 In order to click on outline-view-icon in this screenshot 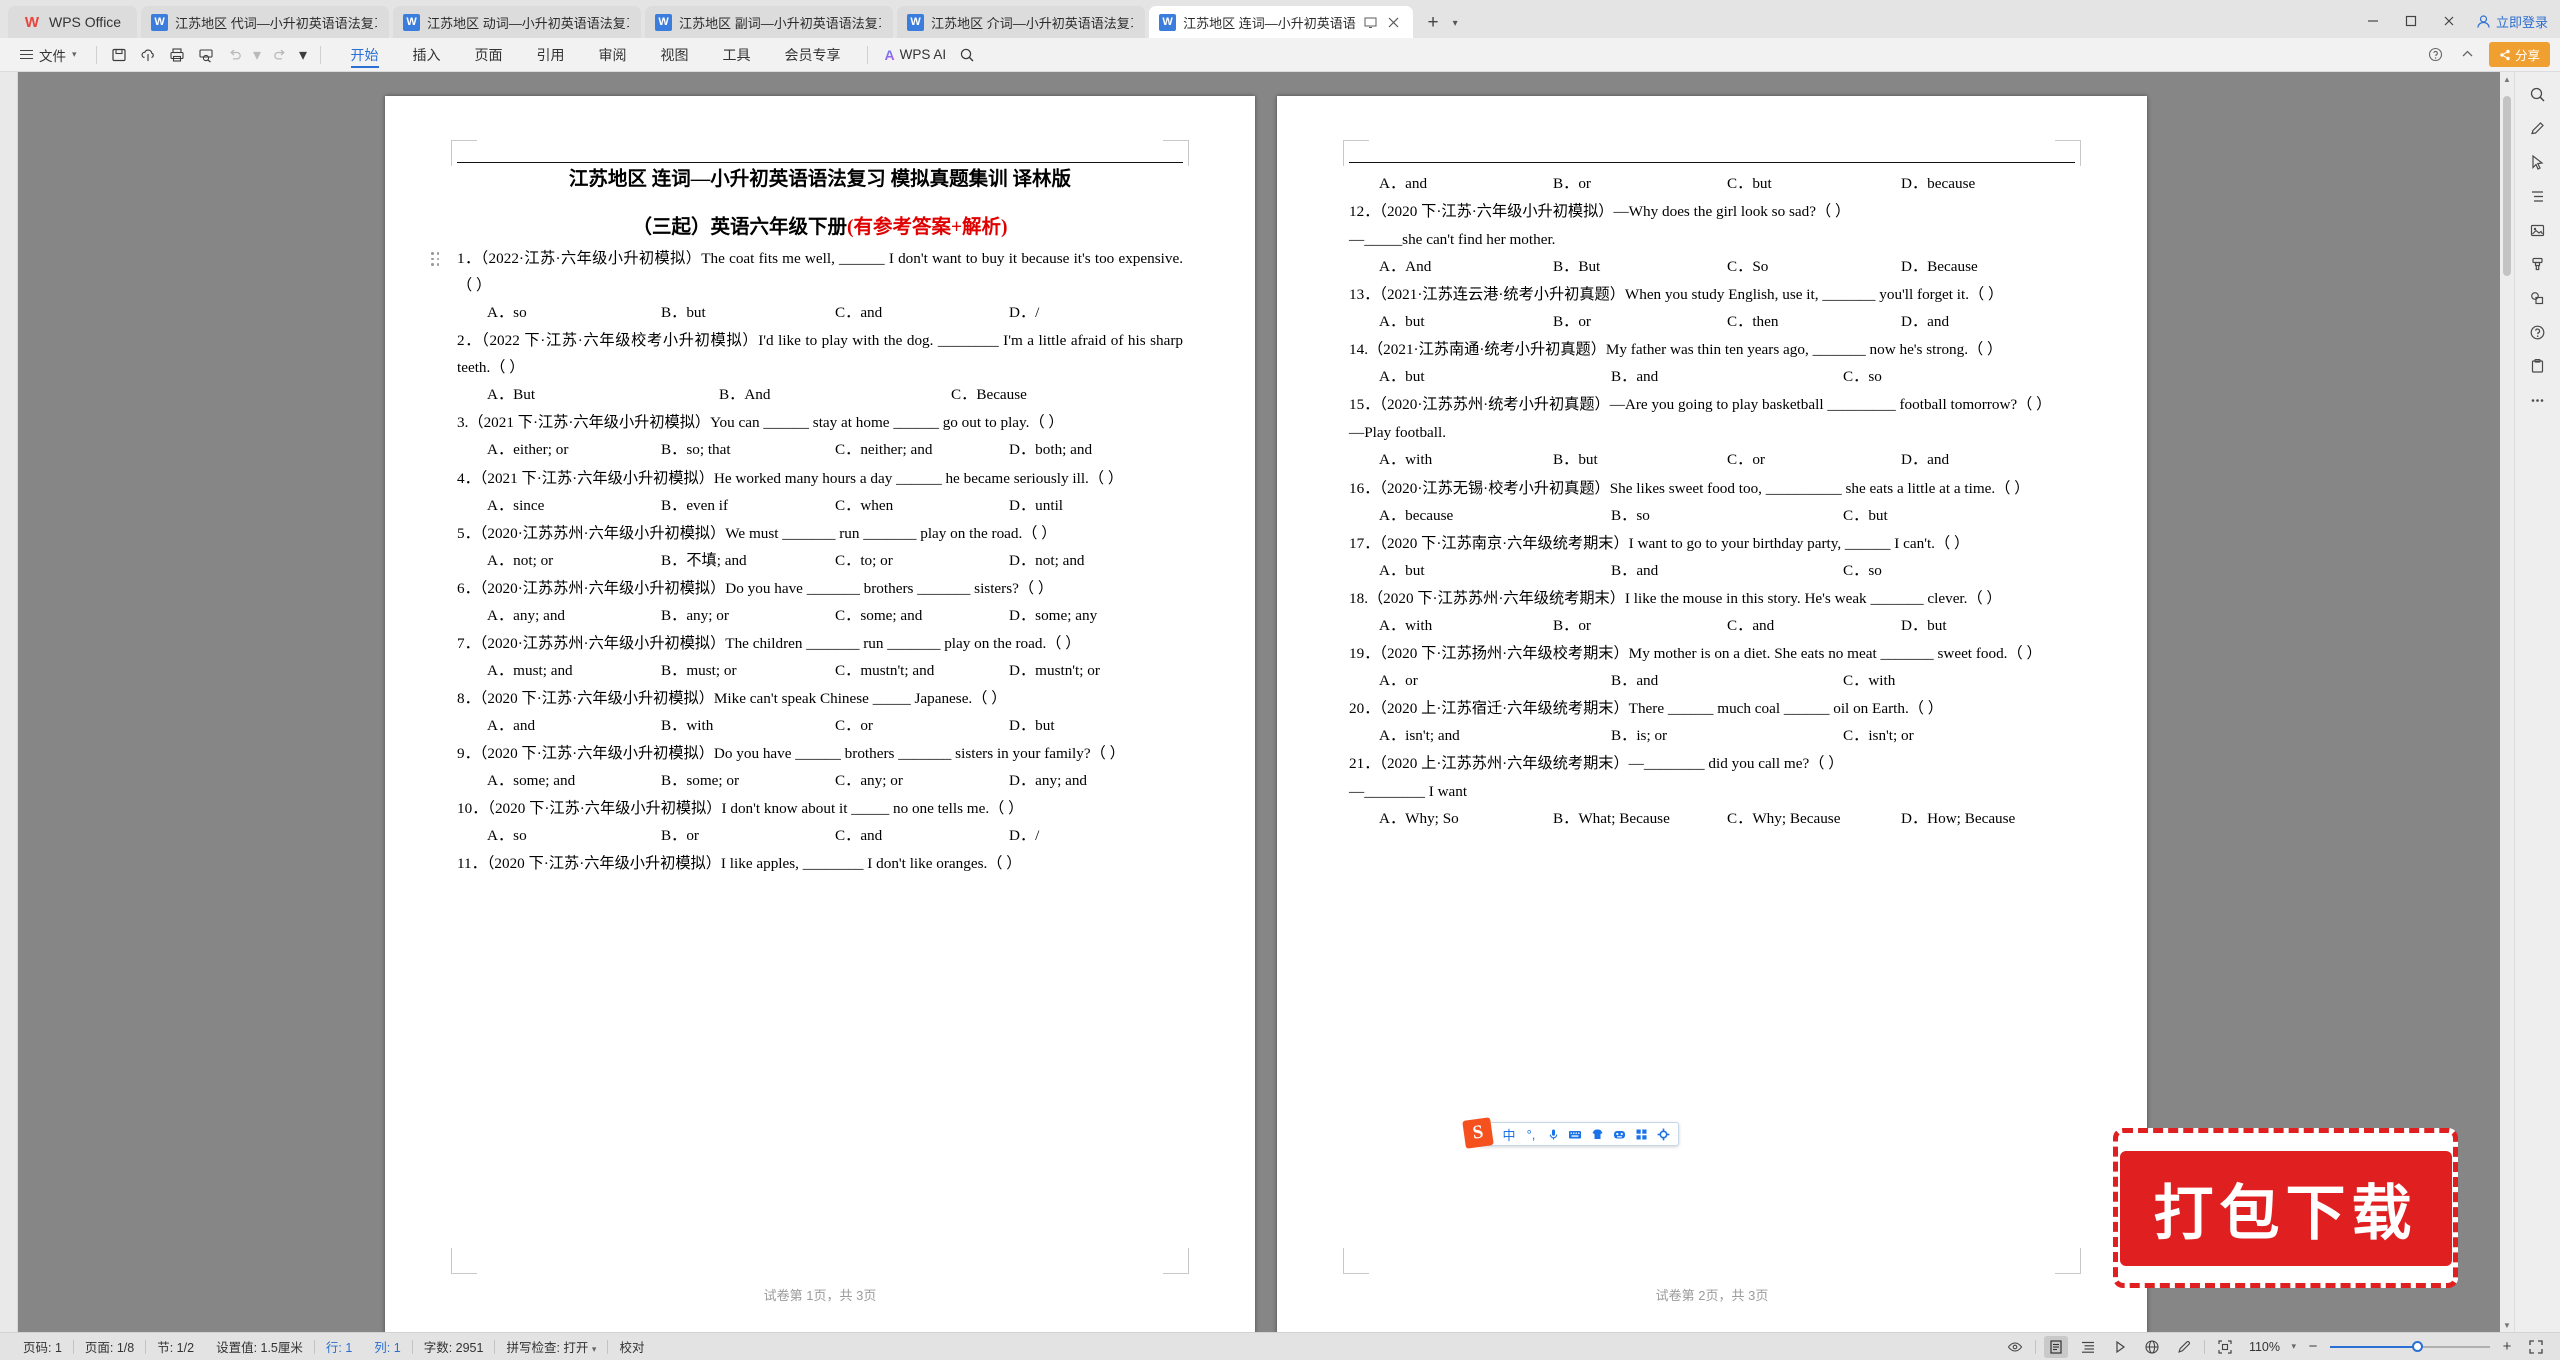, I will do `click(2088, 1347)`.